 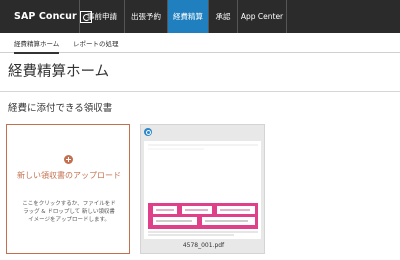 What do you see at coordinates (59, 72) in the screenshot?
I see `page-title: 経費精算ホーム` at bounding box center [59, 72].